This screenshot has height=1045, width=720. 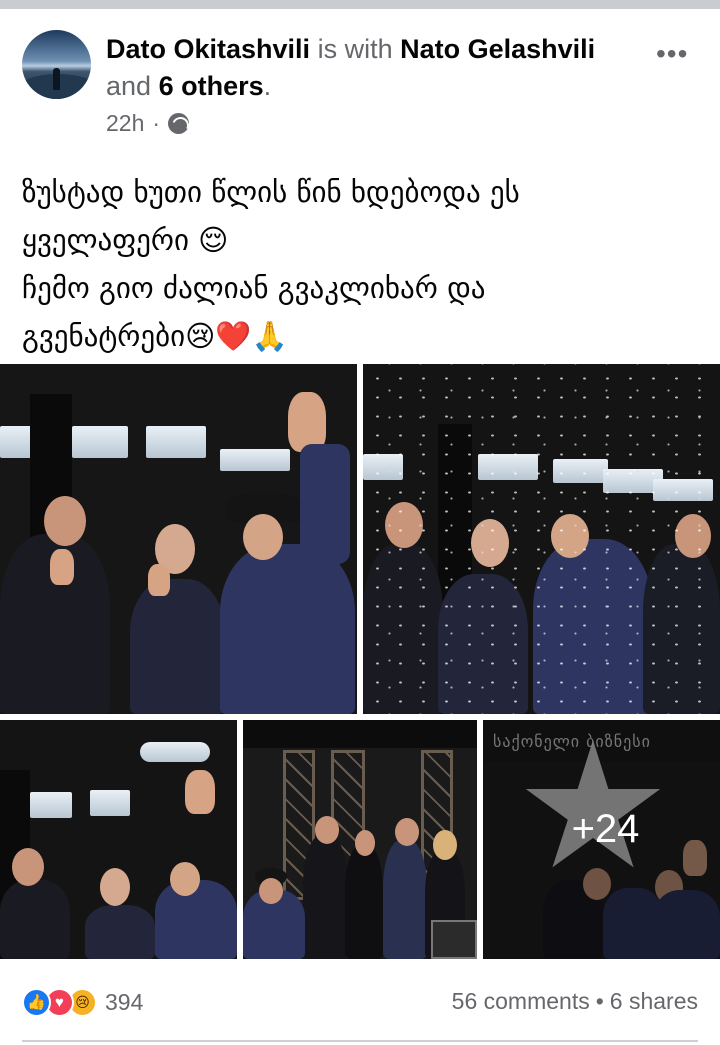 What do you see at coordinates (179, 123) in the screenshot?
I see `globe-icon` at bounding box center [179, 123].